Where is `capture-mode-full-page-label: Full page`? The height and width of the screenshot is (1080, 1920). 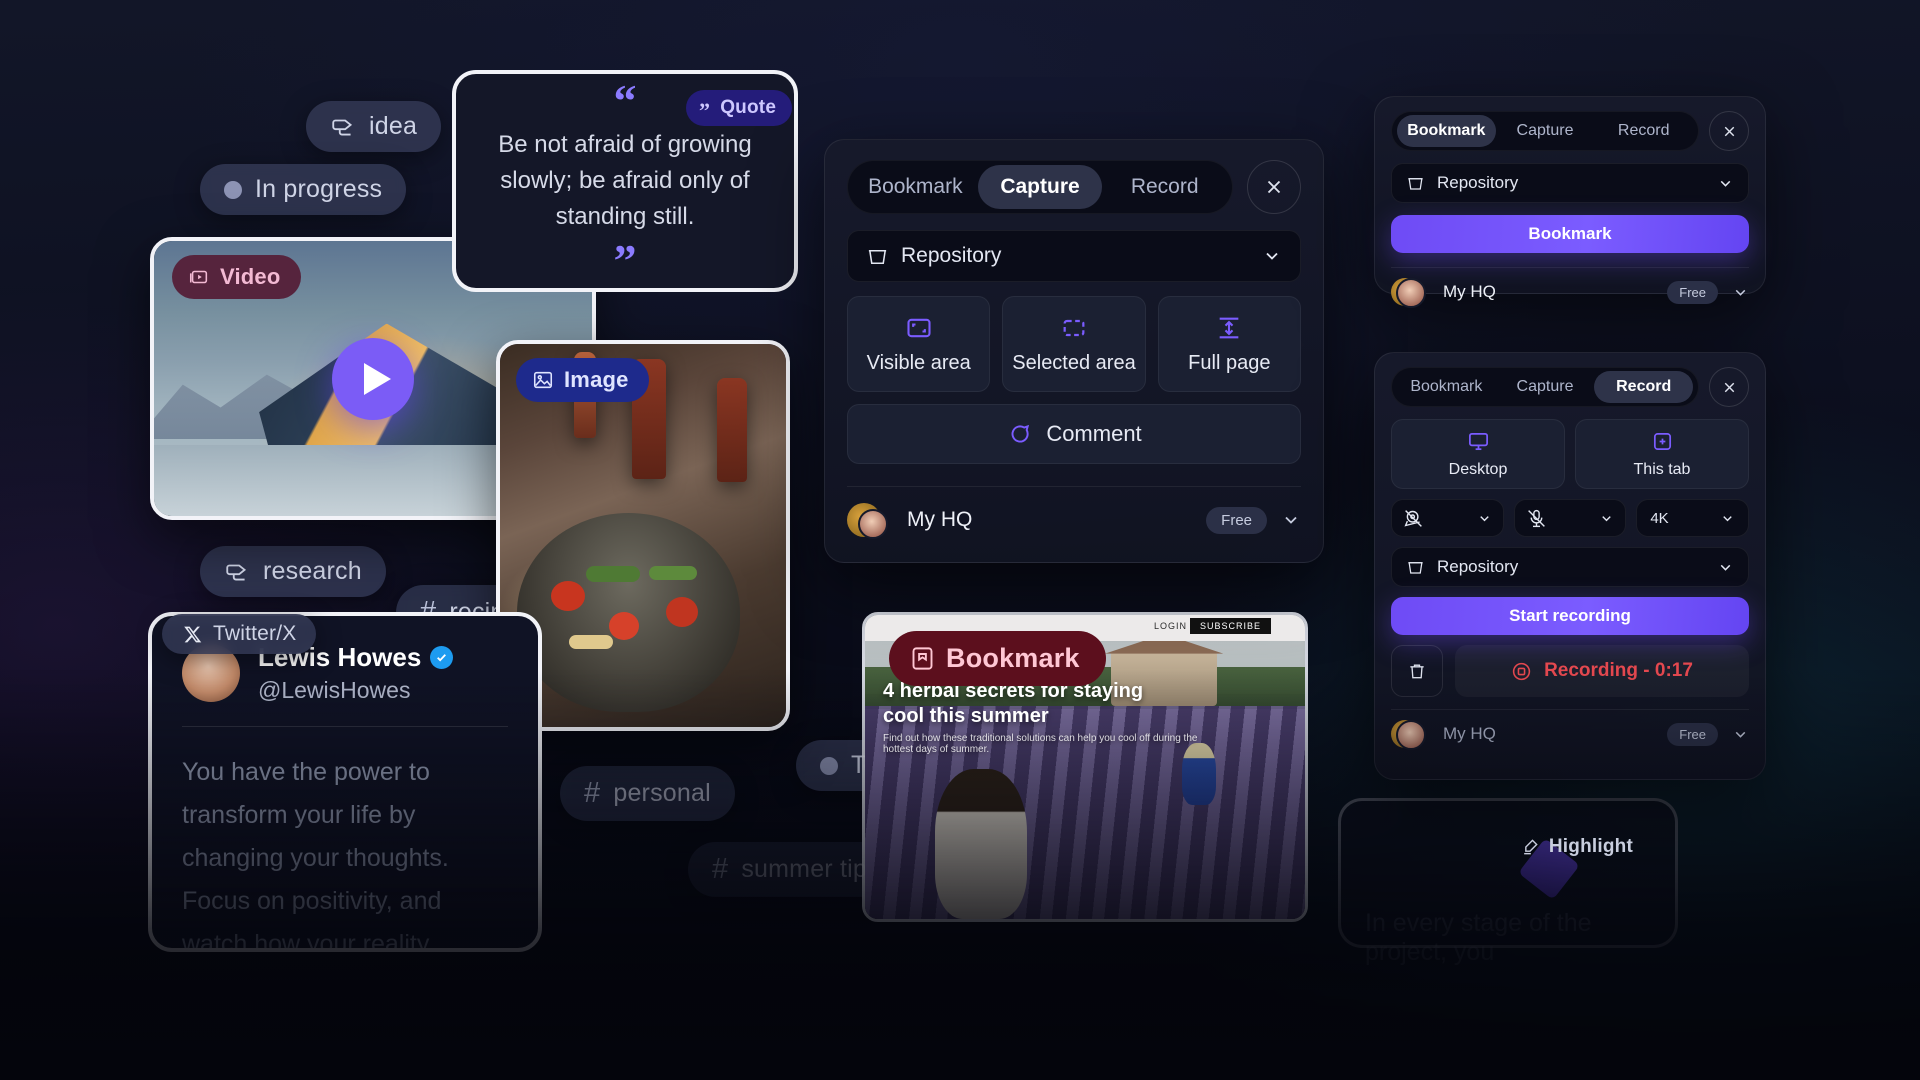
capture-mode-full-page-label: Full page is located at coordinates (1229, 362).